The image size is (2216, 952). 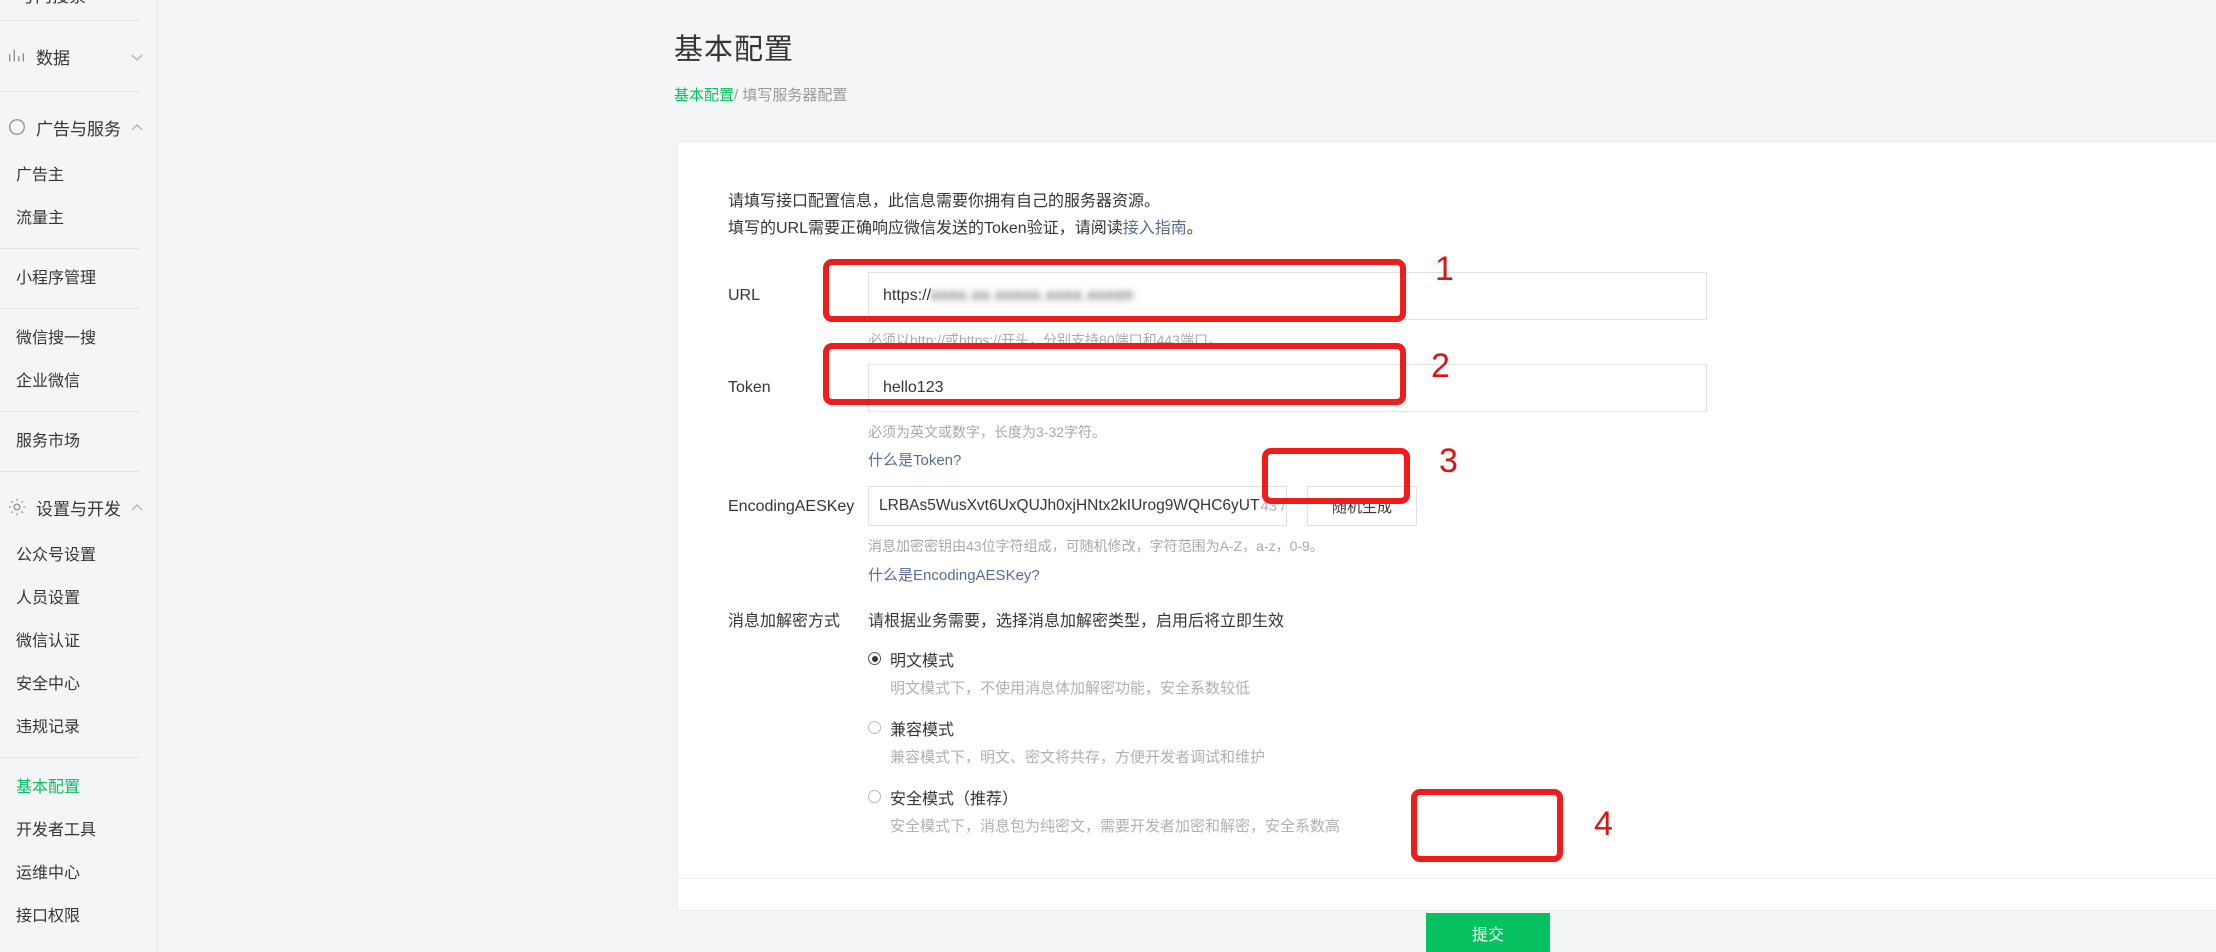 I want to click on what-is-encoding-aes-key-link: 什么是EncodingAESKey?, so click(x=954, y=574).